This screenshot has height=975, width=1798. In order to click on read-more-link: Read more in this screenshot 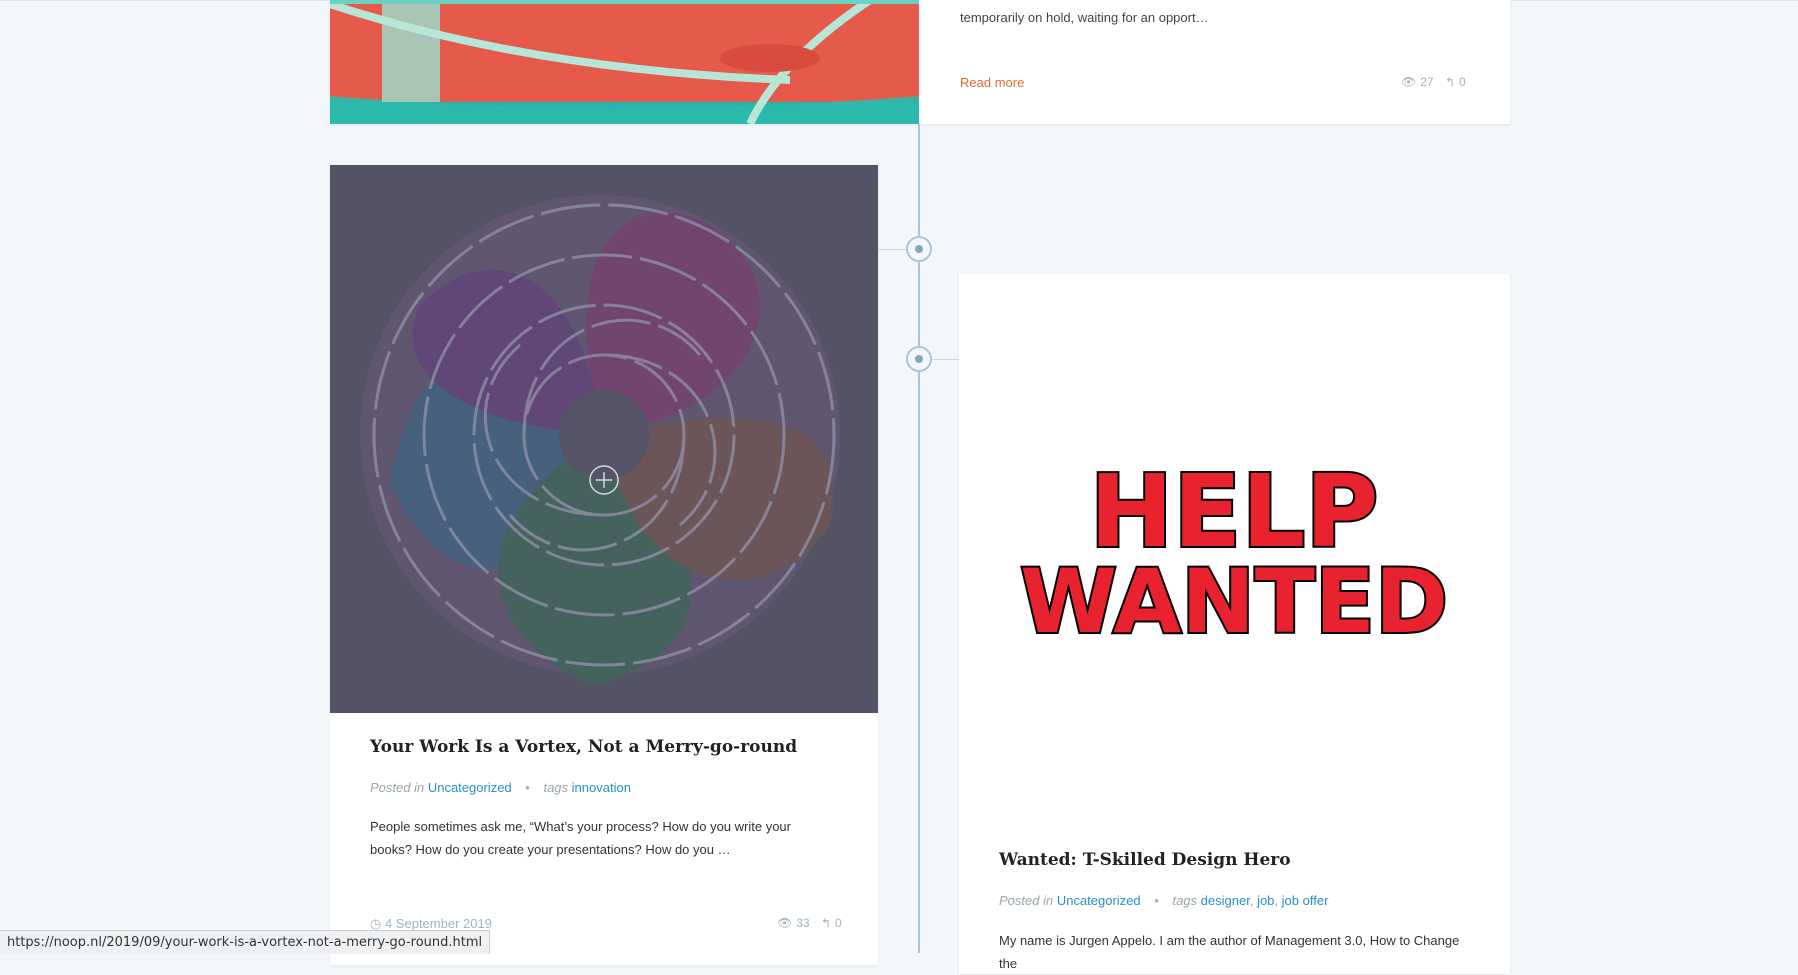, I will do `click(992, 82)`.